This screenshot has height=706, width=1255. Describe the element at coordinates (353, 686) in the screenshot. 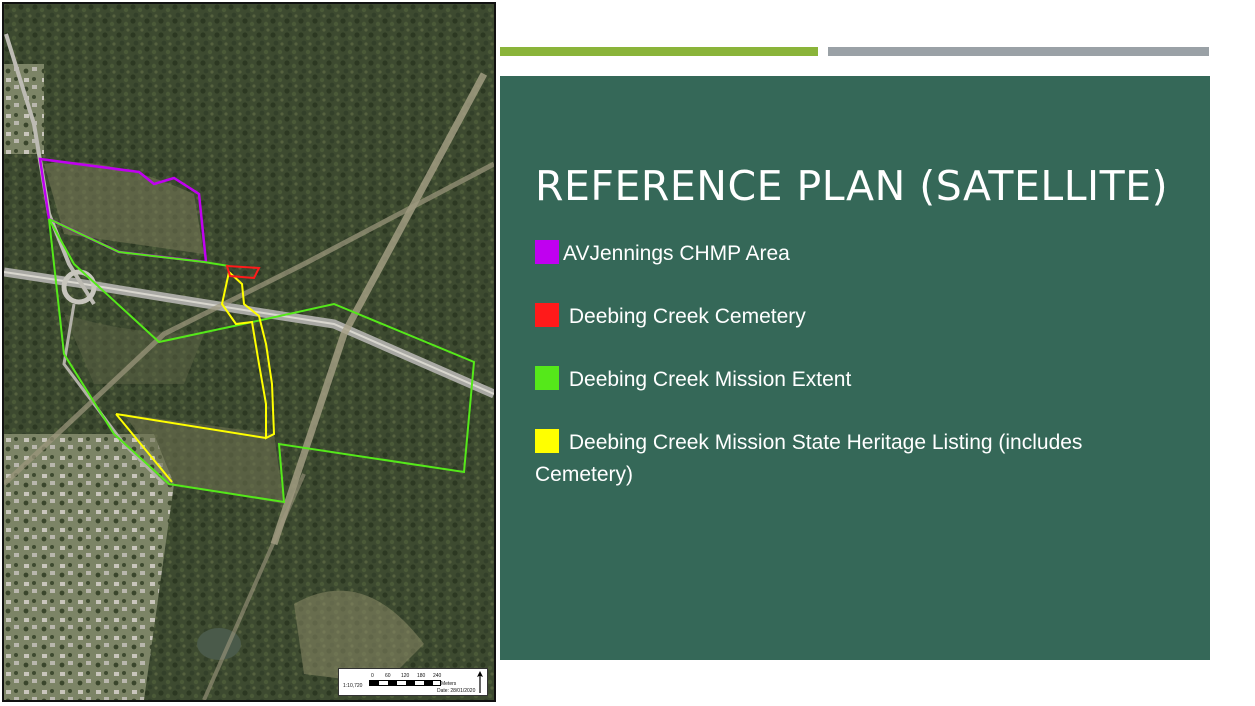

I see `scale-ratio: 1:10,720` at that location.